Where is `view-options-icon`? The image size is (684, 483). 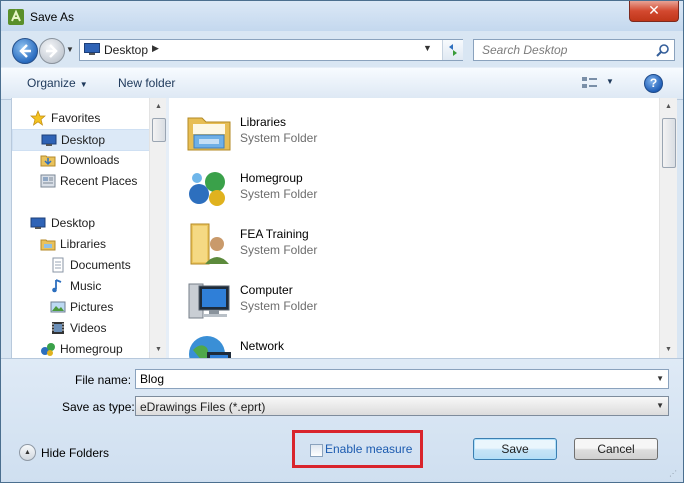
view-options-icon is located at coordinates (590, 83).